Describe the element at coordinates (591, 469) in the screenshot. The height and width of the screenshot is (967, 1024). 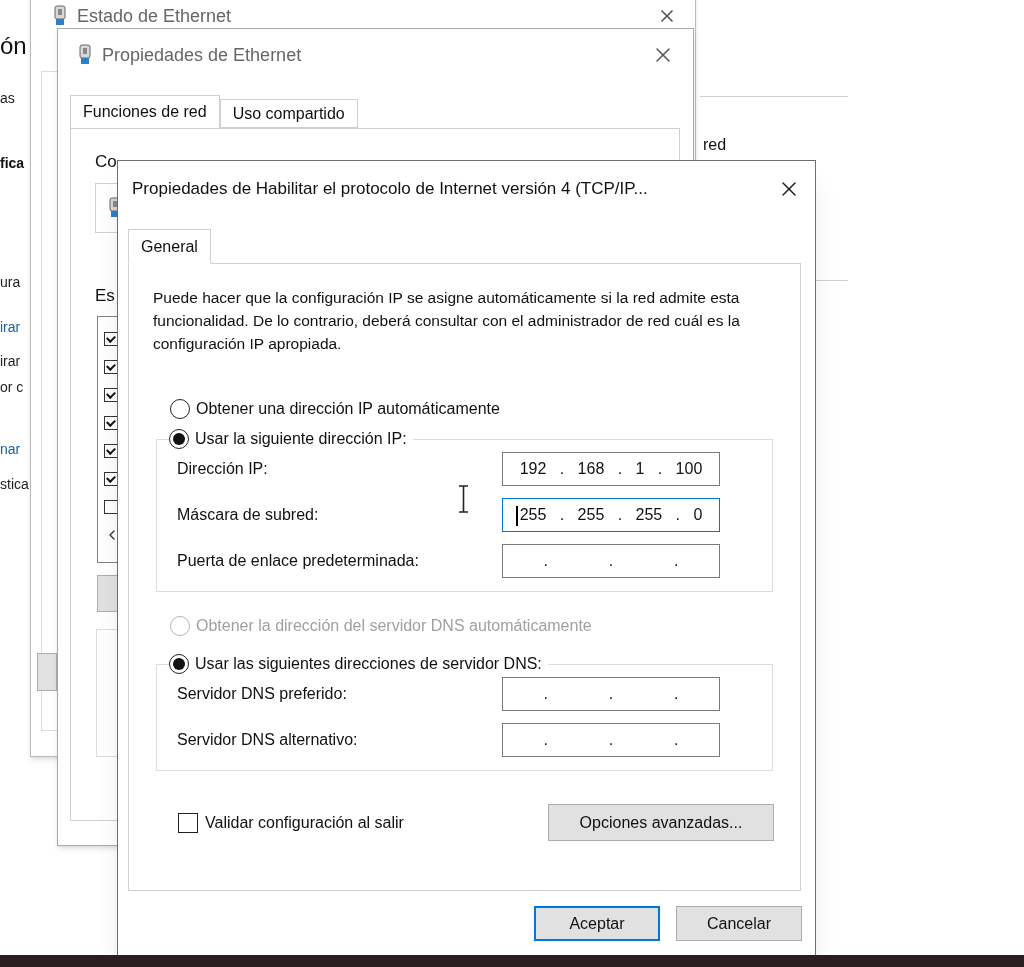
I see `address-part: 168` at that location.